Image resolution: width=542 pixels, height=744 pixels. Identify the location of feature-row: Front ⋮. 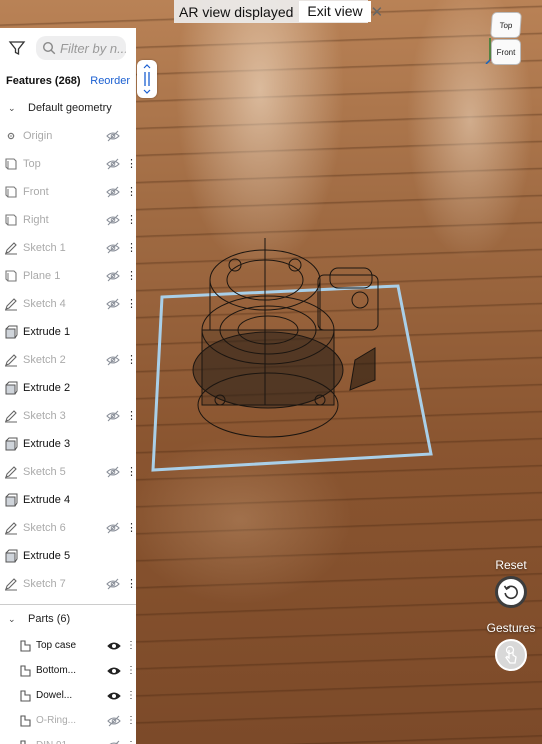
(68, 192).